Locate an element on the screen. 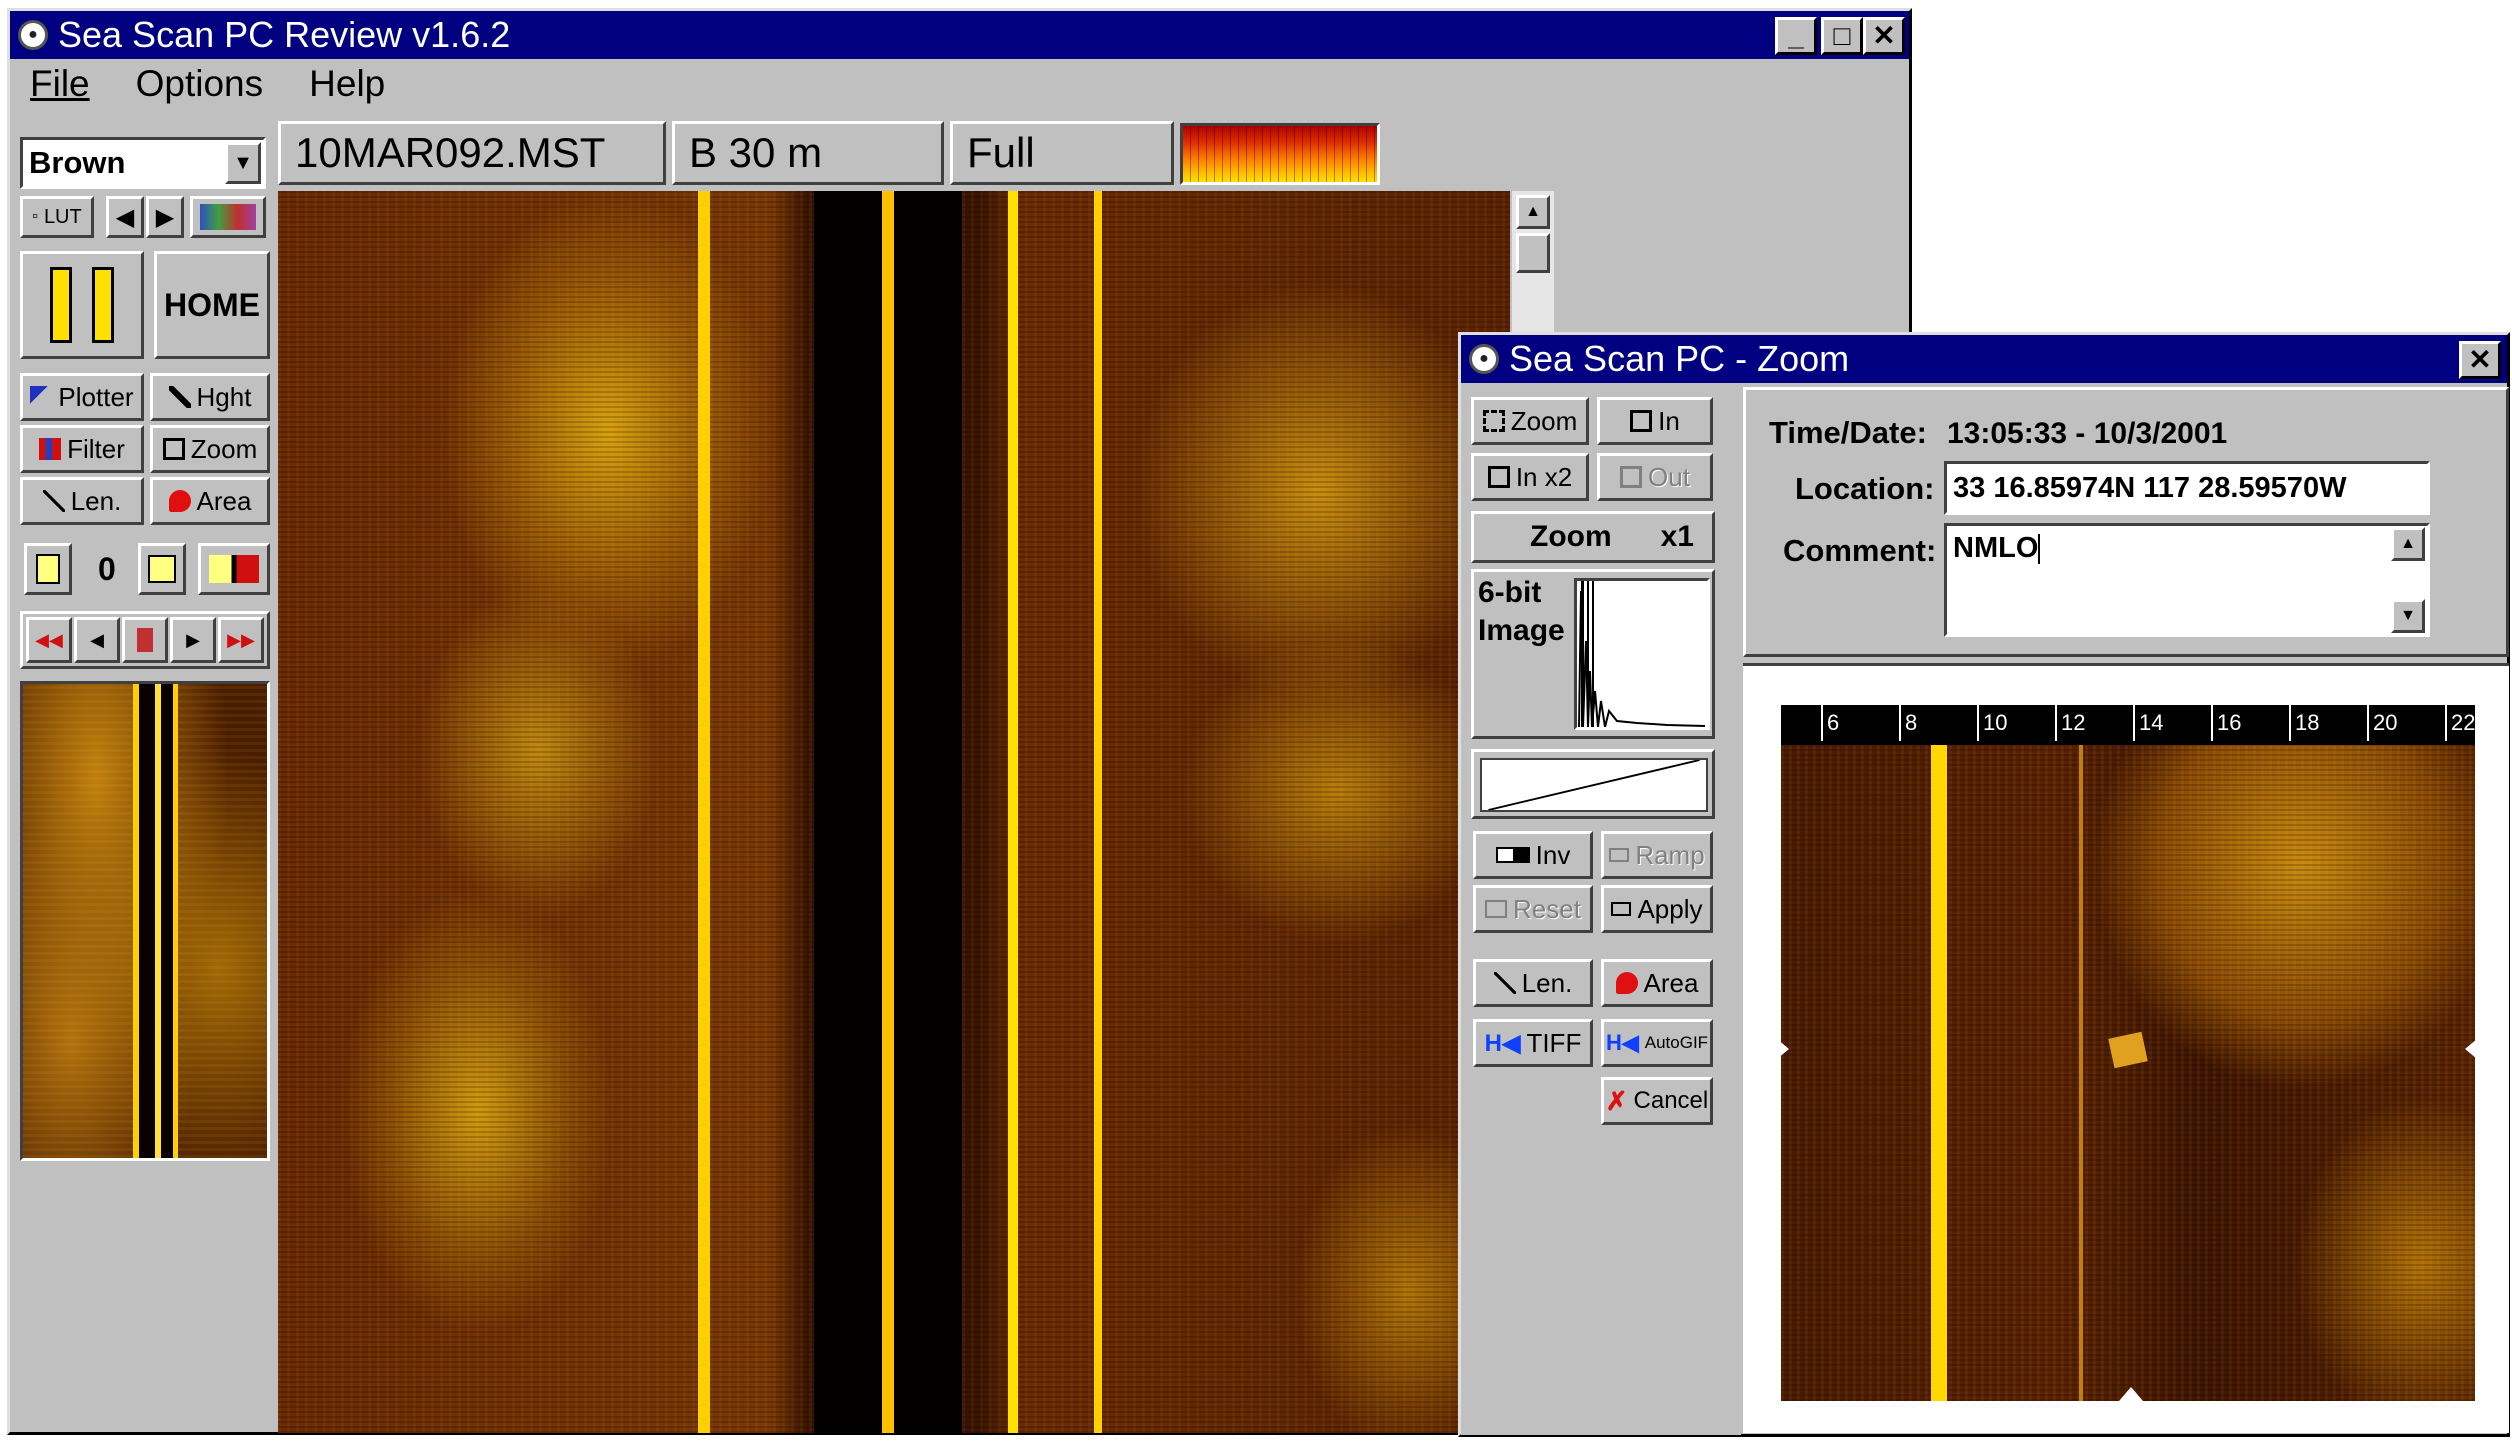  maximize-button: □ is located at coordinates (1842, 36).